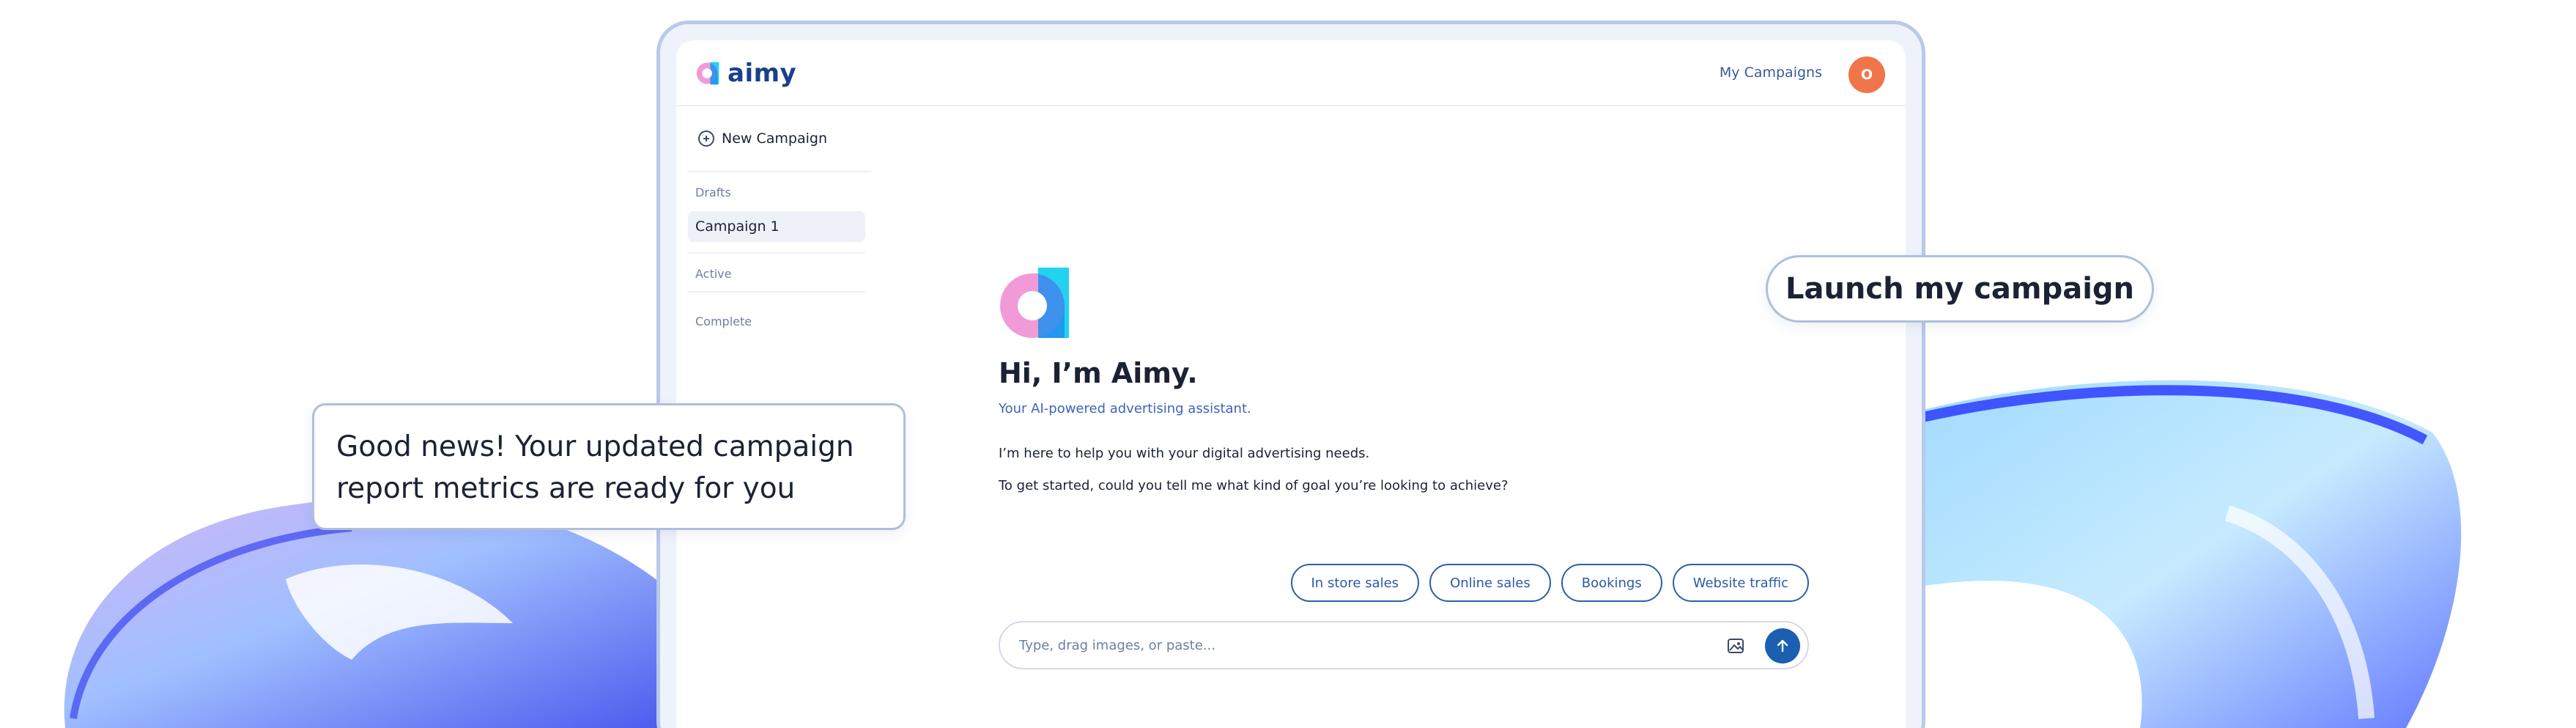 The height and width of the screenshot is (728, 2576). I want to click on new-campaign-label: New Campaign, so click(774, 138).